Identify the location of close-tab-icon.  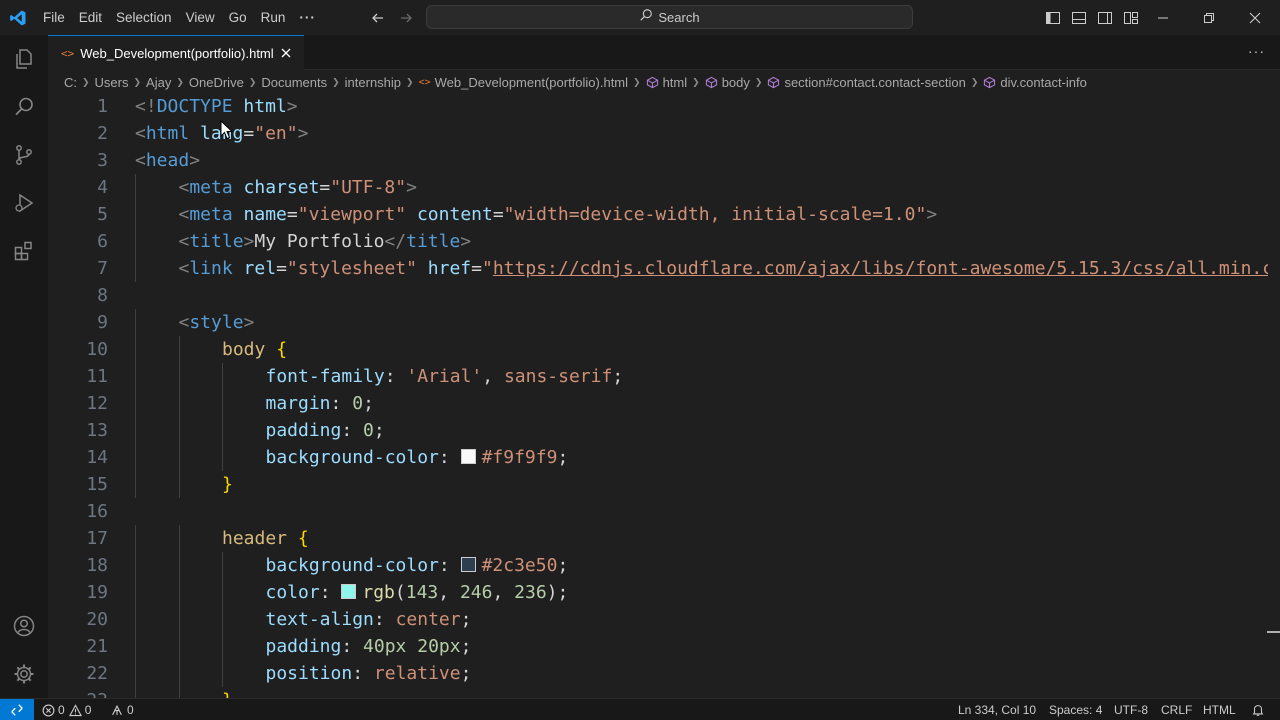
(286, 53).